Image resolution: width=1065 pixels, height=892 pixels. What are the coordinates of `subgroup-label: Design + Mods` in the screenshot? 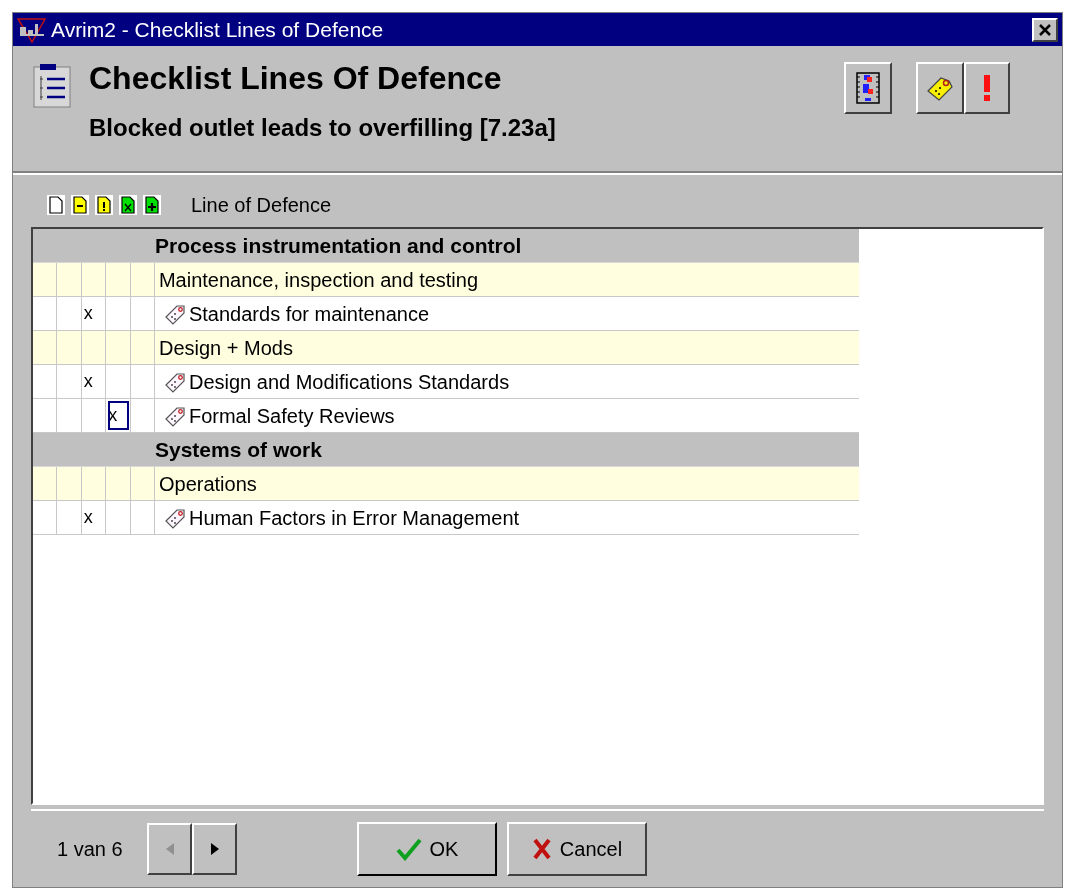 It's located at (223, 347).